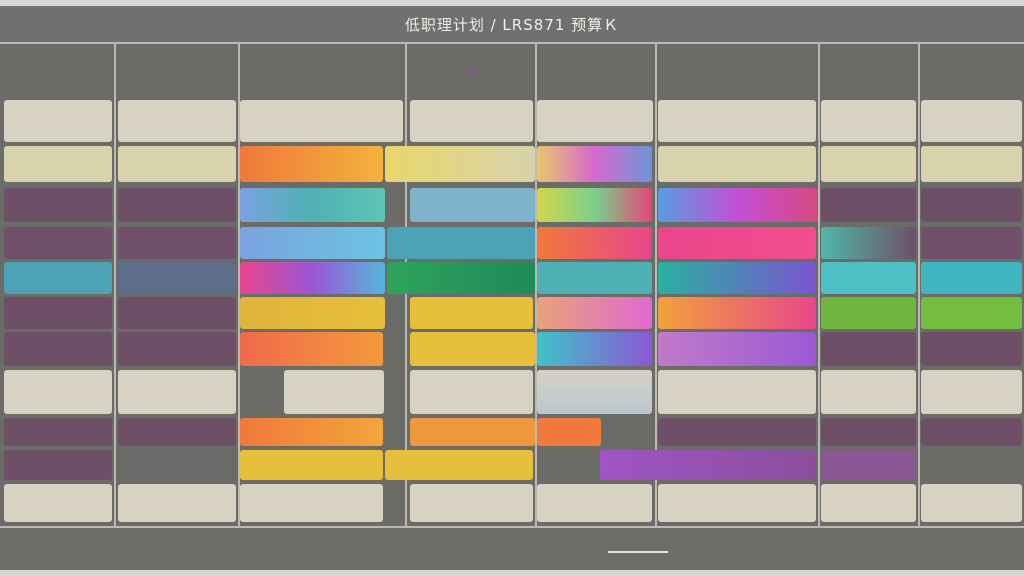 This screenshot has width=1024, height=576. Describe the element at coordinates (512, 25) in the screenshot. I see `window-title: 低职理计划 / LRS871 预算Ｋ` at that location.